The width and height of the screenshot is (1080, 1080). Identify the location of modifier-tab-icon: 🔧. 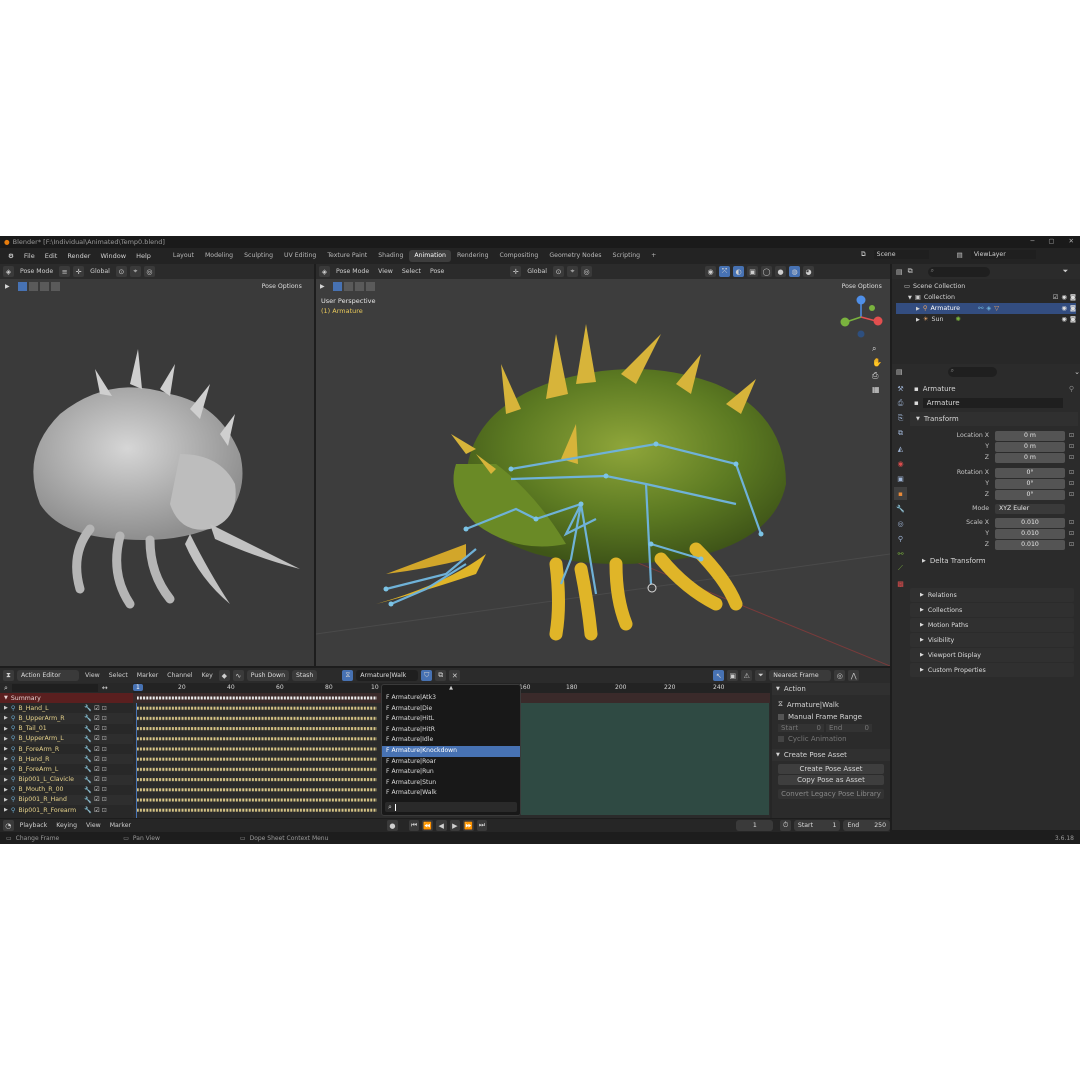
(900, 508).